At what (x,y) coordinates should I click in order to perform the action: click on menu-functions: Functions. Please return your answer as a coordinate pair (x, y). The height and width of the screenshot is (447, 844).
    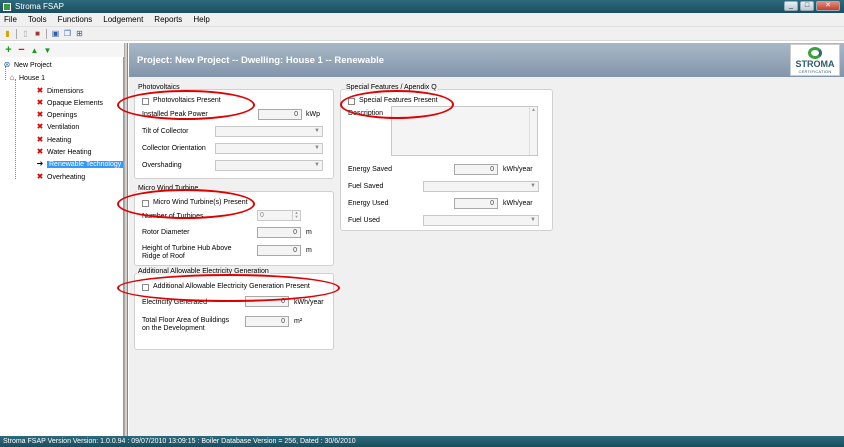
    Looking at the image, I should click on (75, 19).